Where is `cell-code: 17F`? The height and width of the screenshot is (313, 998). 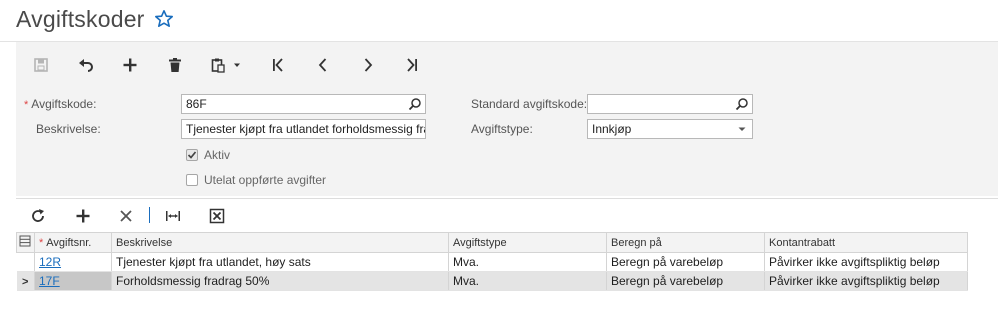
cell-code: 17F is located at coordinates (73, 281).